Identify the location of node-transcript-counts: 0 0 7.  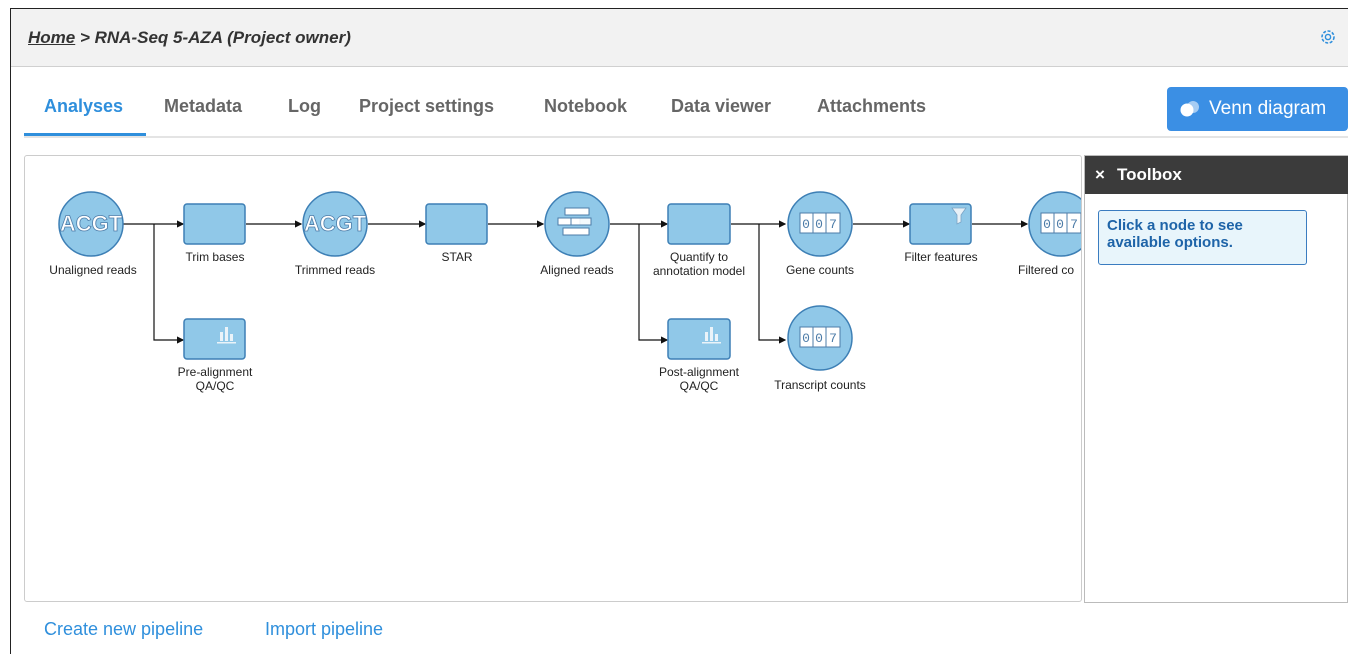
(820, 338).